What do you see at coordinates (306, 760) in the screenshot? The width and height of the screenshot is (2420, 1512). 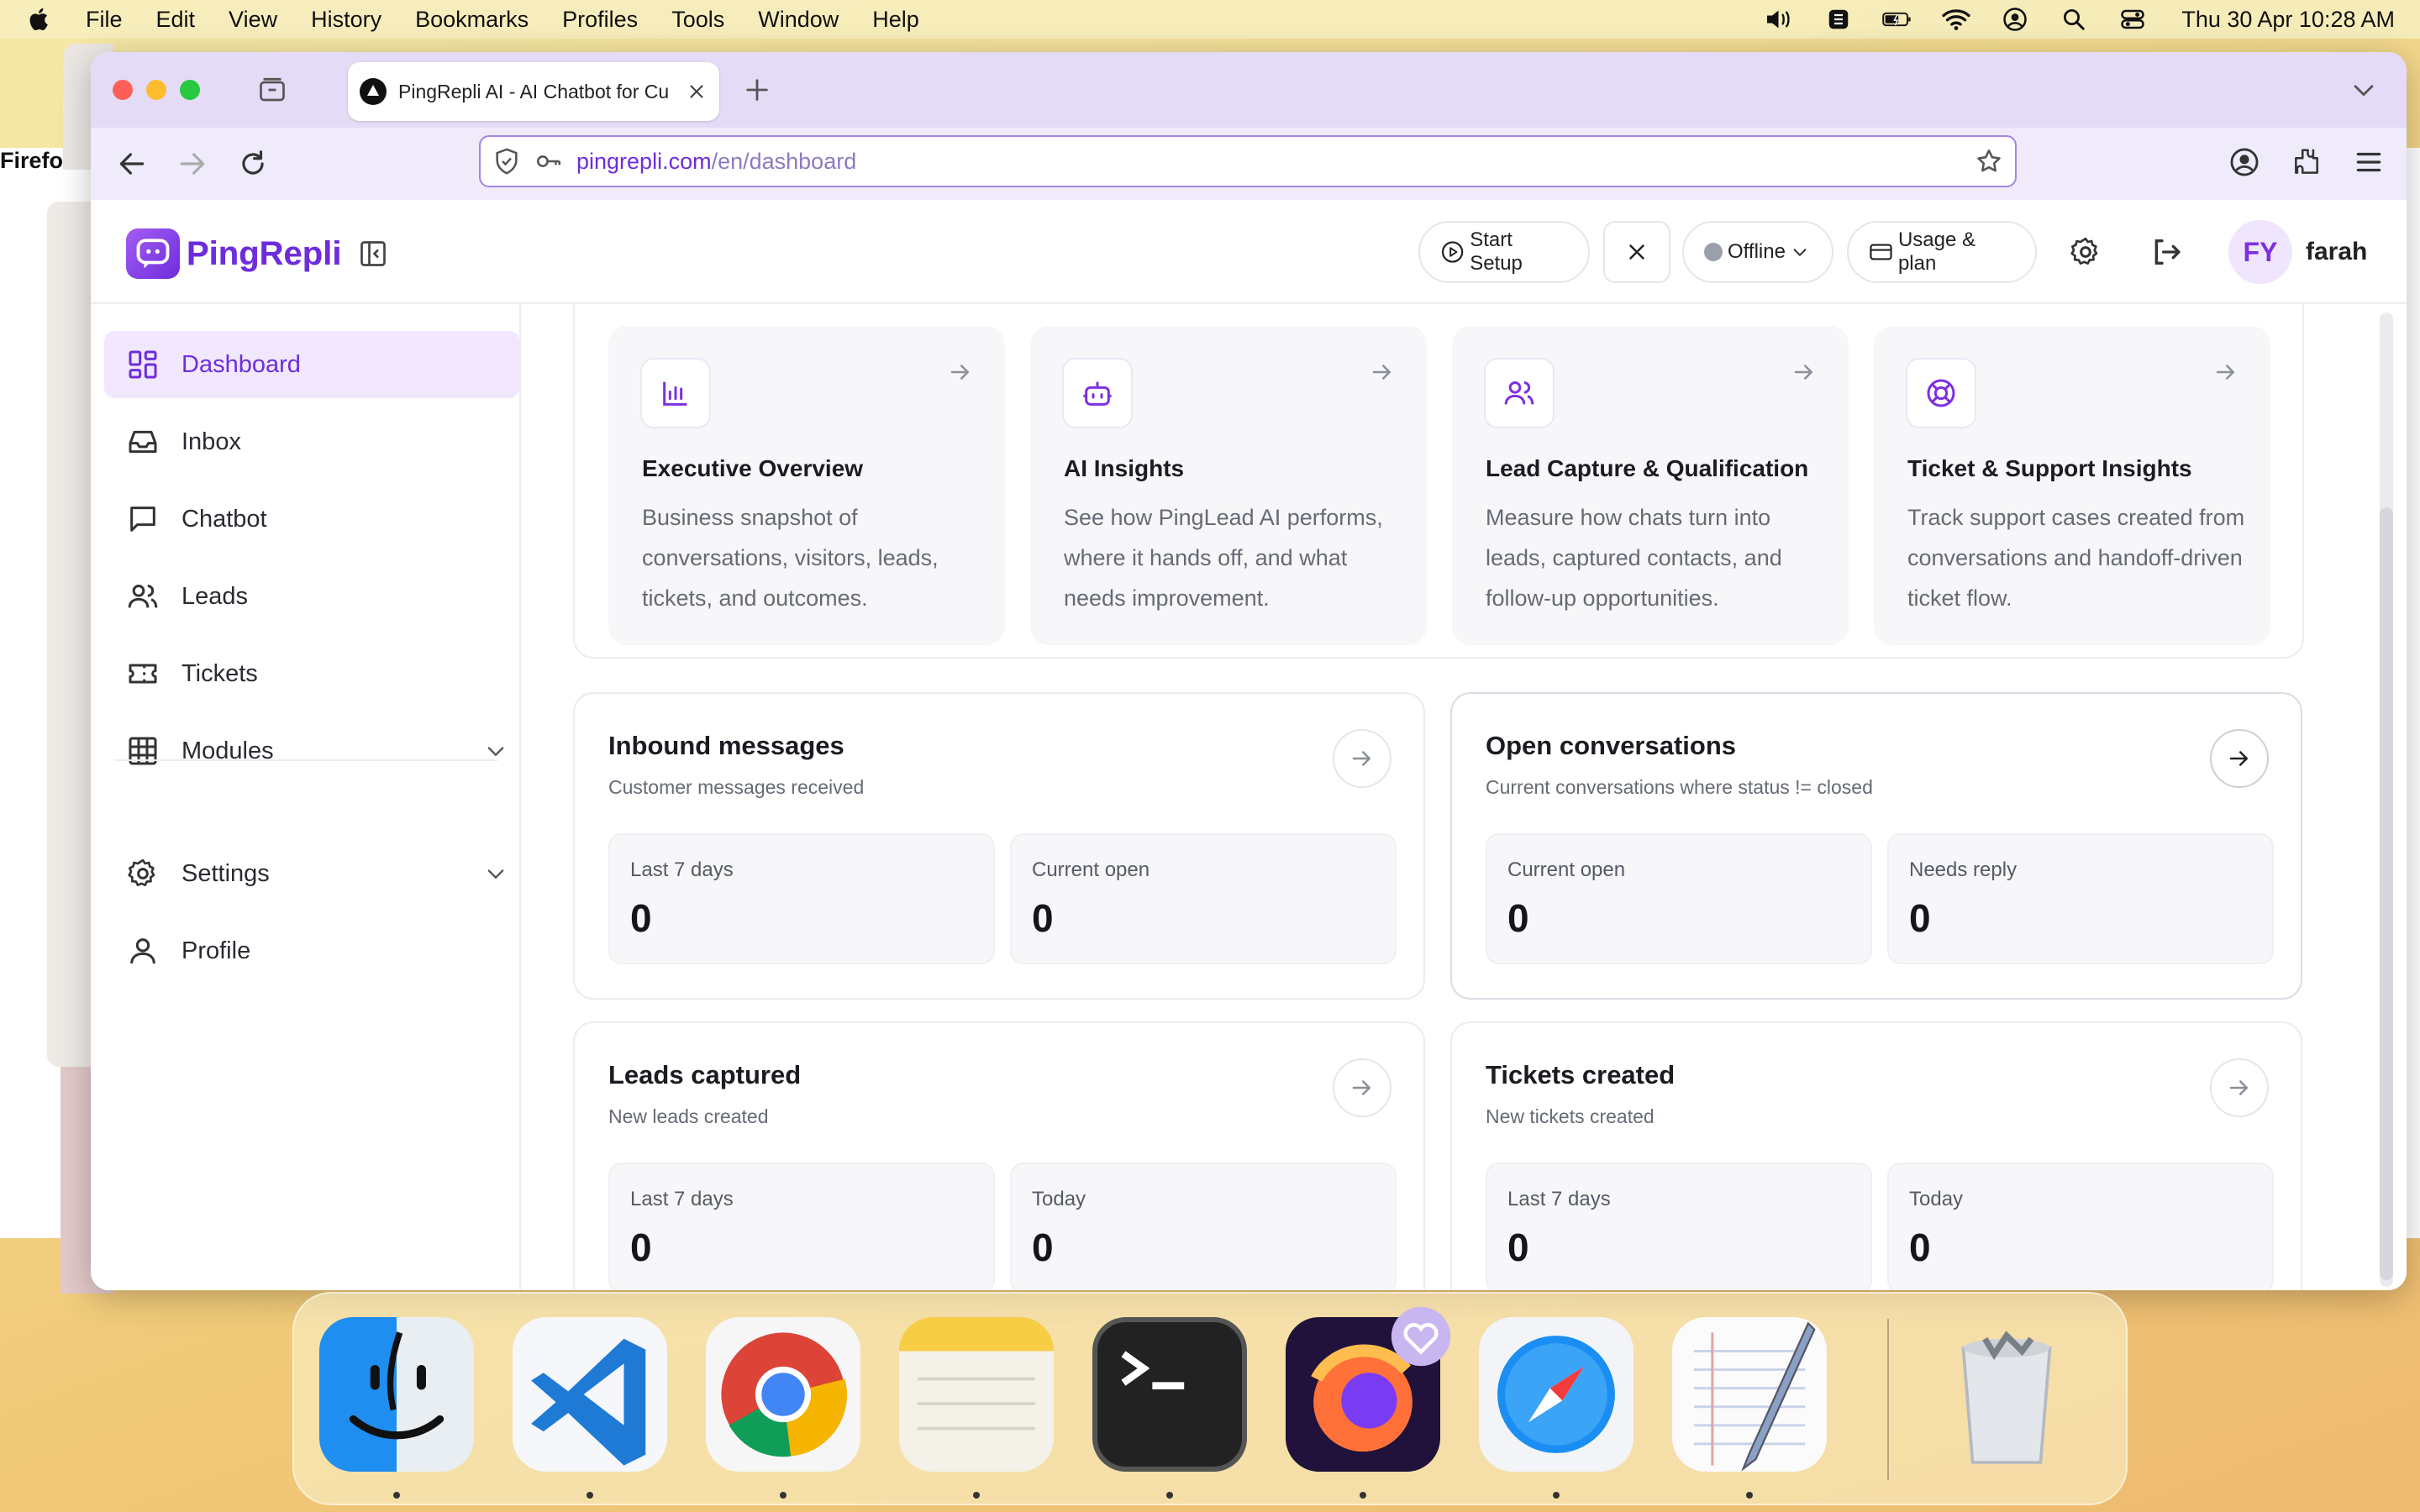 I see `sidebar-divider` at bounding box center [306, 760].